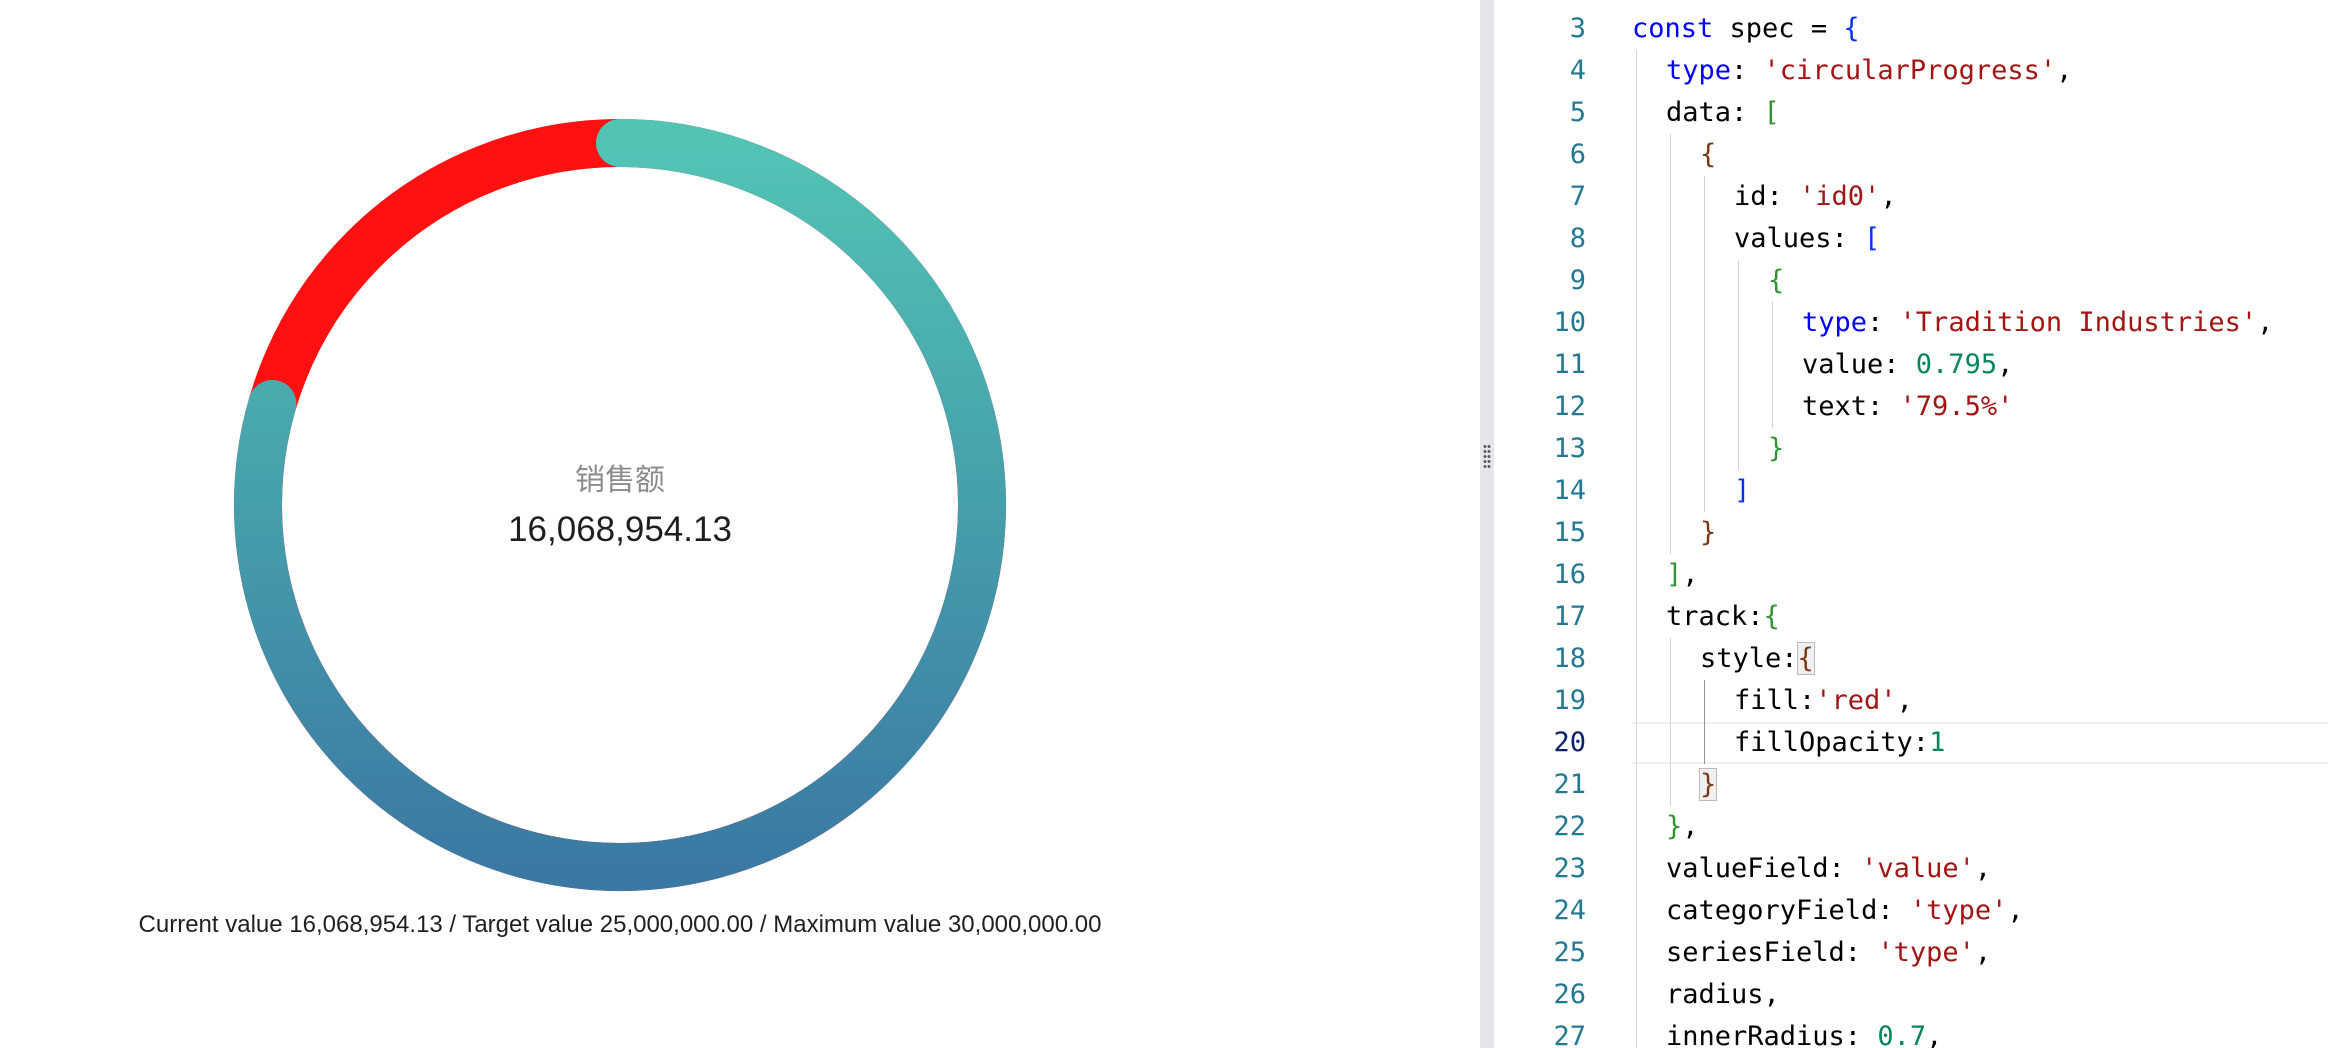 This screenshot has width=2328, height=1048. I want to click on code-line: 15}, so click(1911, 533).